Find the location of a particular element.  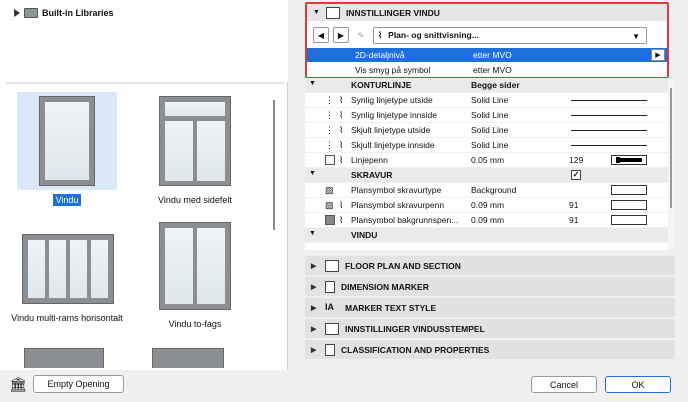

table-row: ⌇ Linjepenn 0.05 mm 129 is located at coordinates (487, 160).